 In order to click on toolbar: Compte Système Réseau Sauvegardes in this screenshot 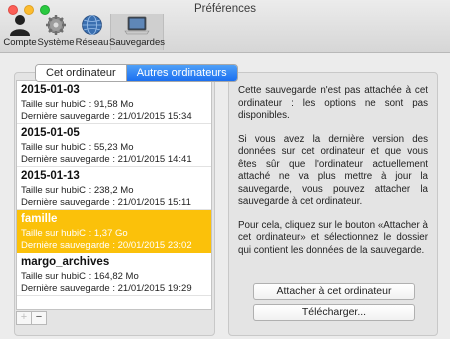, I will do `click(83, 32)`.